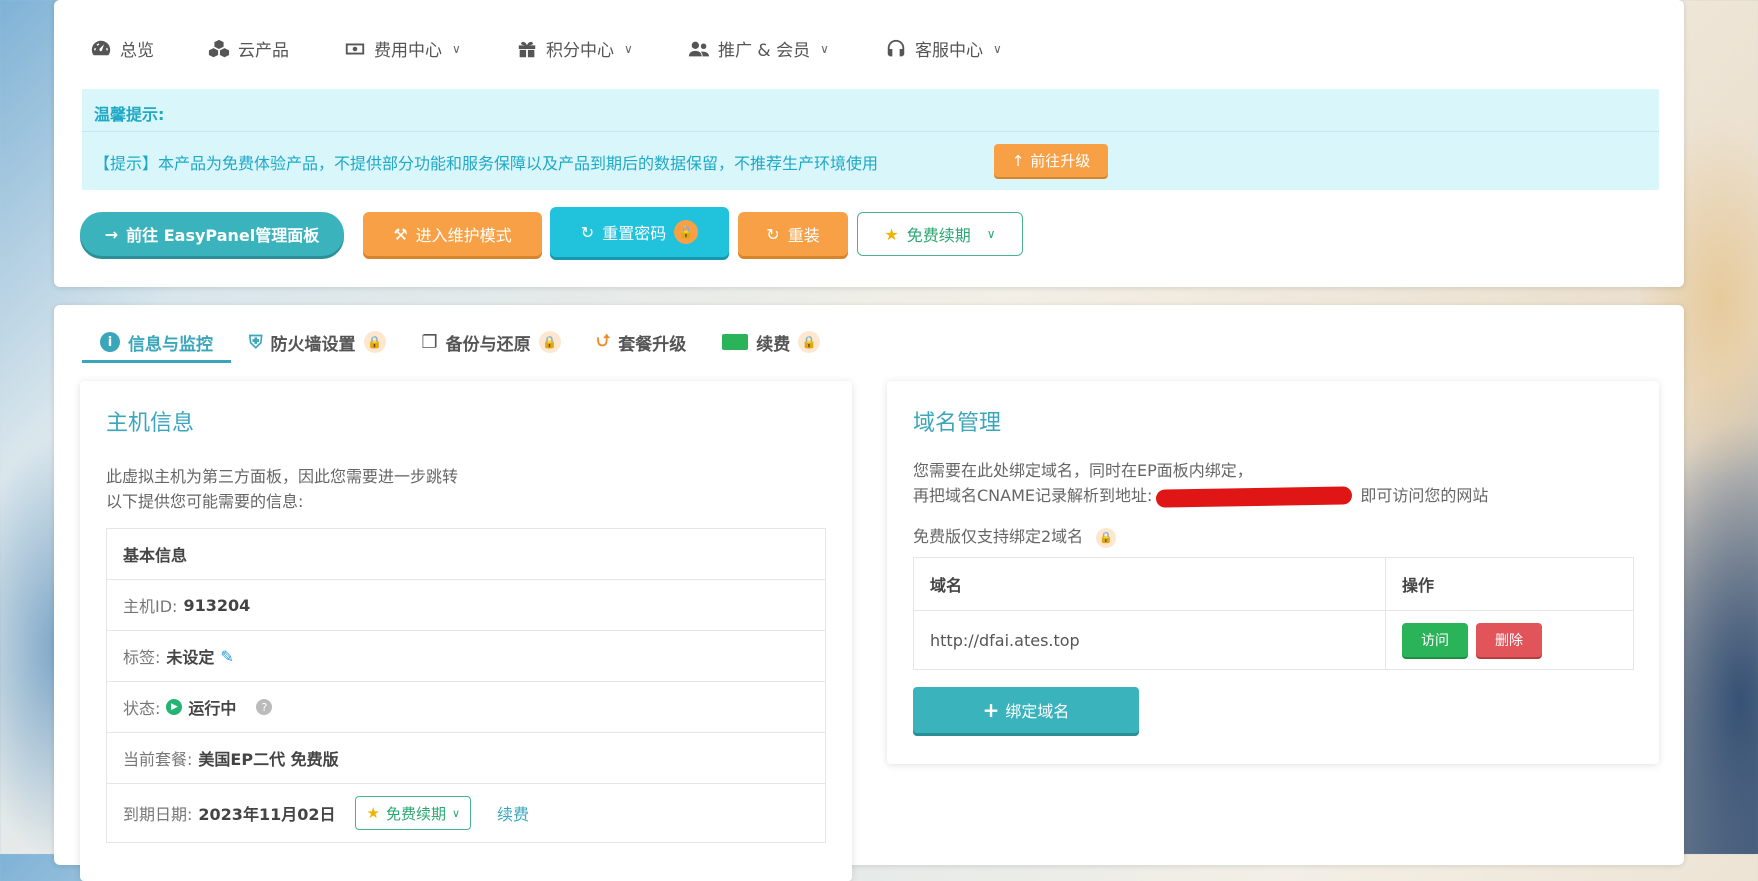 This screenshot has height=881, width=1758. Describe the element at coordinates (137, 51) in the screenshot. I see `nav-label: 总览` at that location.